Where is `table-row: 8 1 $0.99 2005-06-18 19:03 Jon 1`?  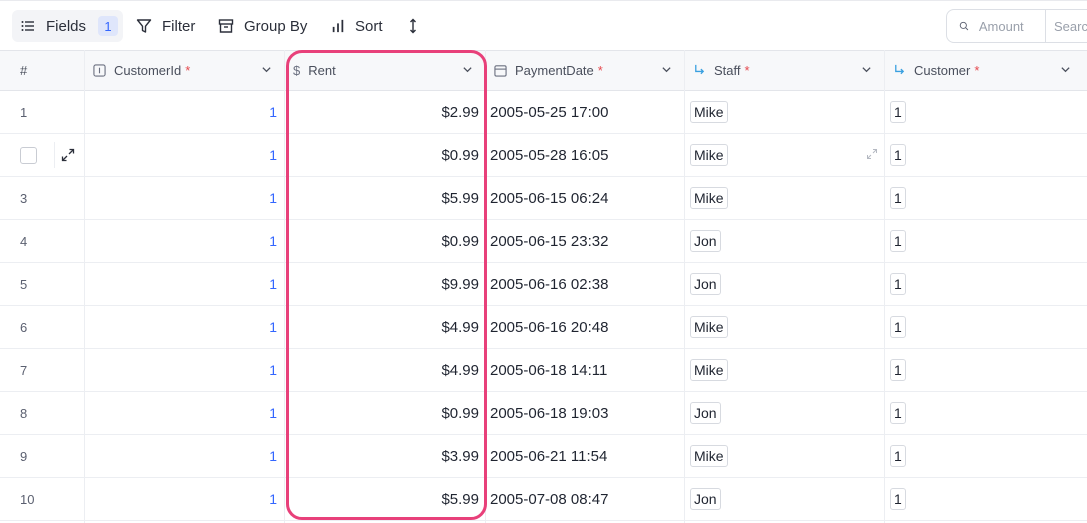
table-row: 8 1 $0.99 2005-06-18 19:03 Jon 1 is located at coordinates (543, 413).